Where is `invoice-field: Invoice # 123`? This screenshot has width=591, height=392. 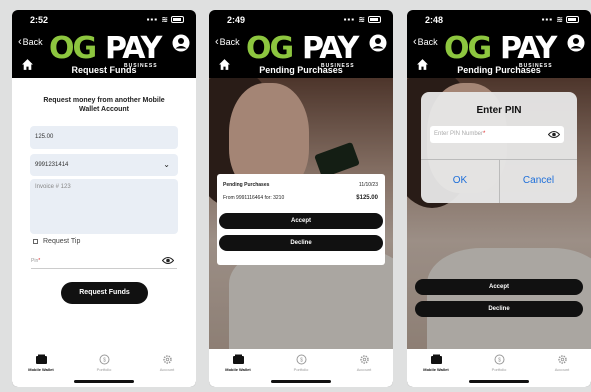
invoice-field: Invoice # 123 is located at coordinates (104, 206).